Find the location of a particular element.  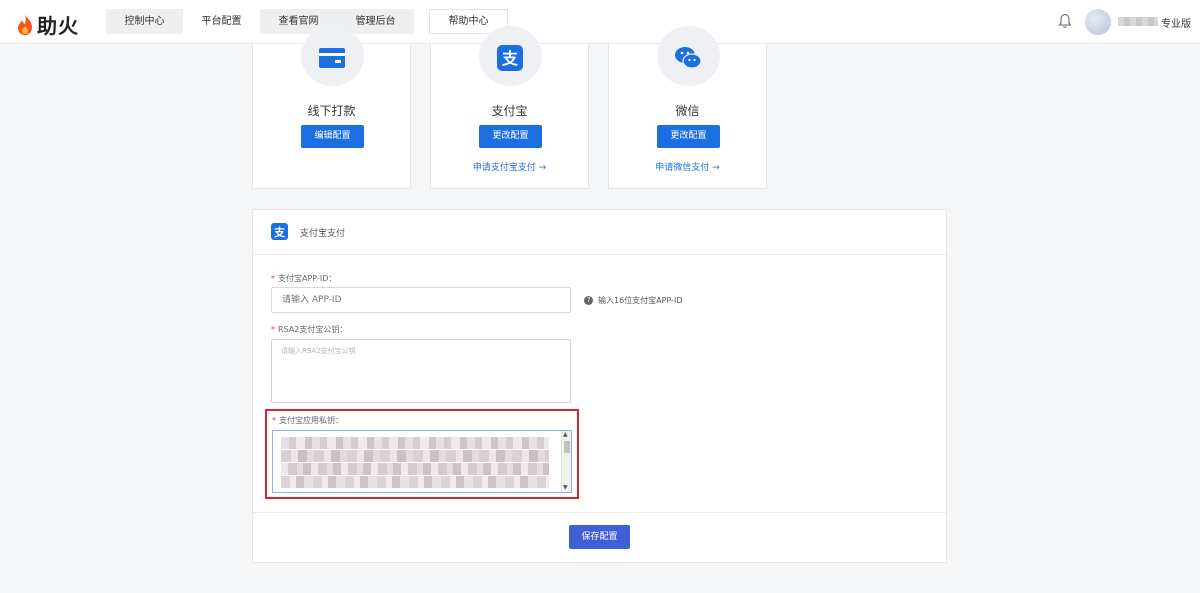

alipay-title: 支付宝 is located at coordinates (509, 111).